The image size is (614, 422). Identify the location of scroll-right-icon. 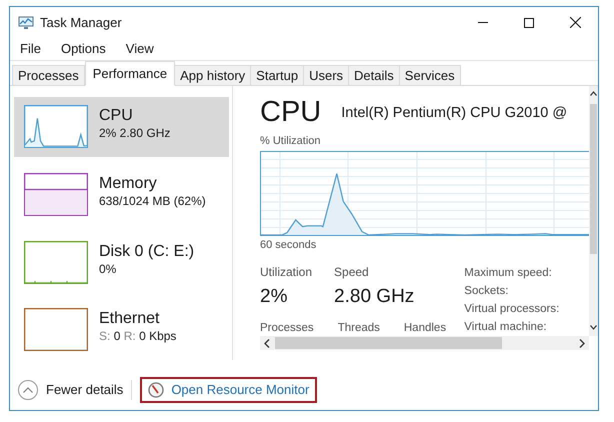
(582, 343).